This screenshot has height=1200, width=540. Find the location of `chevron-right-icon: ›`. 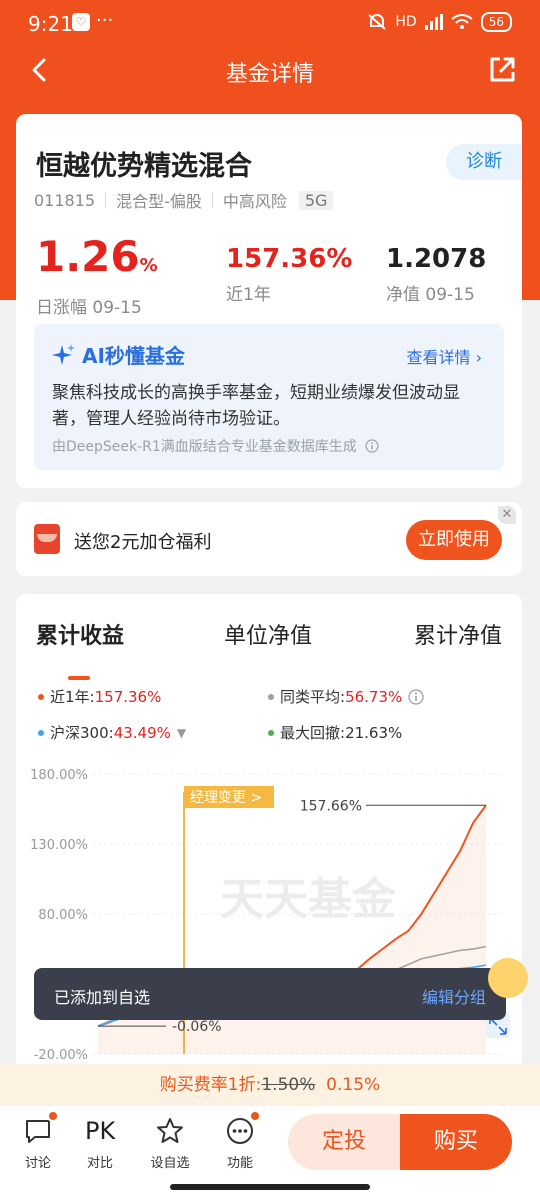

chevron-right-icon: › is located at coordinates (478, 357).